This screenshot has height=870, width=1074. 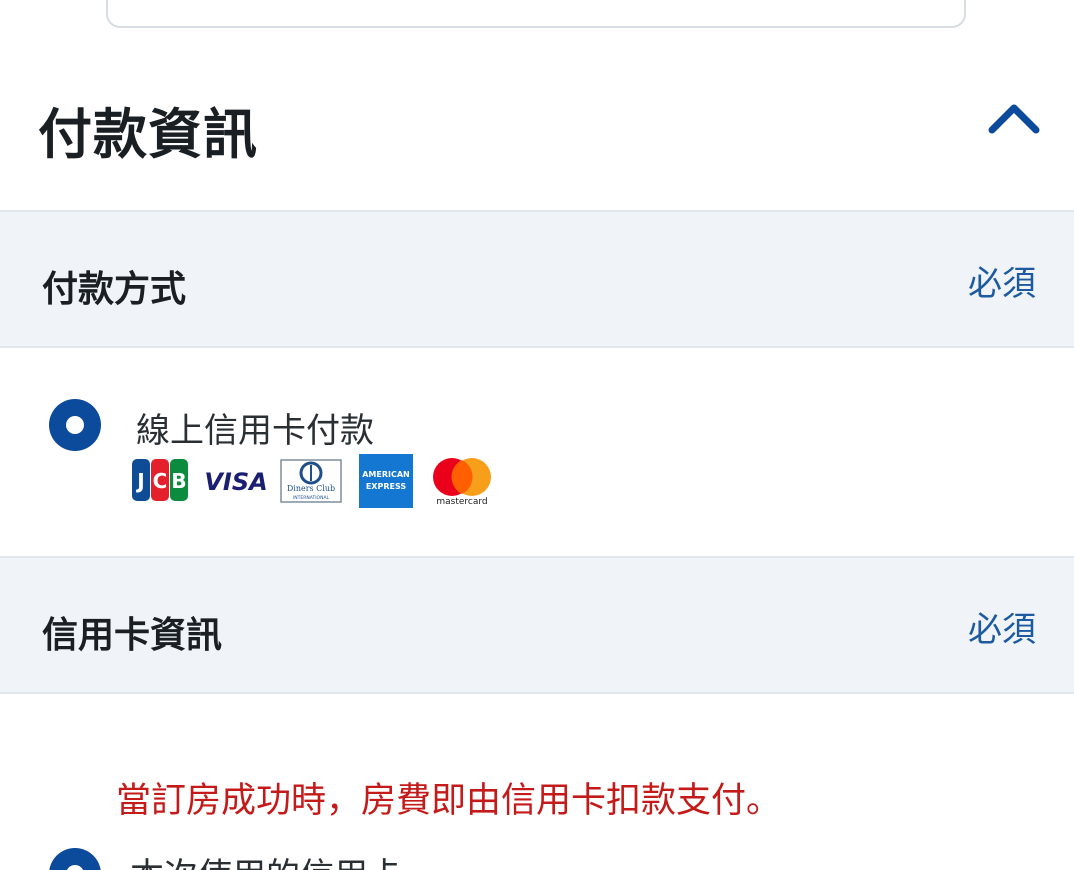 I want to click on svg-text: EXPRESS, so click(x=386, y=486).